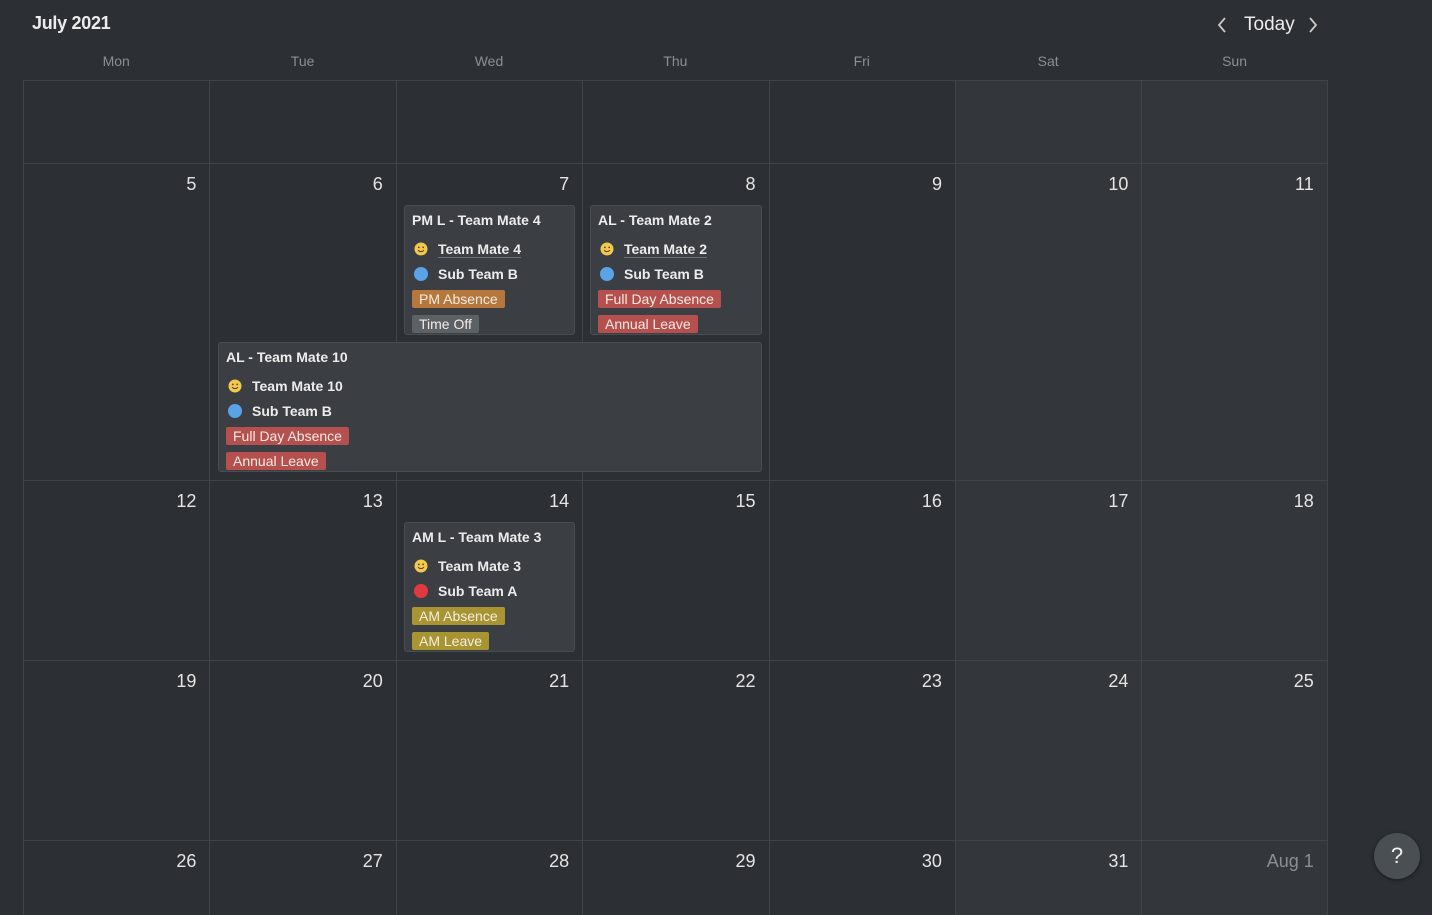  What do you see at coordinates (1313, 25) in the screenshot?
I see `next-month-button` at bounding box center [1313, 25].